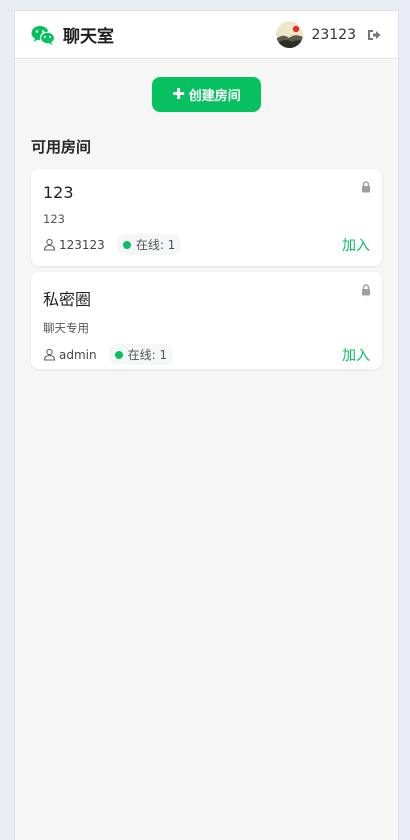 This screenshot has width=410, height=840. I want to click on top-bar: 聊天室 23123, so click(206, 35).